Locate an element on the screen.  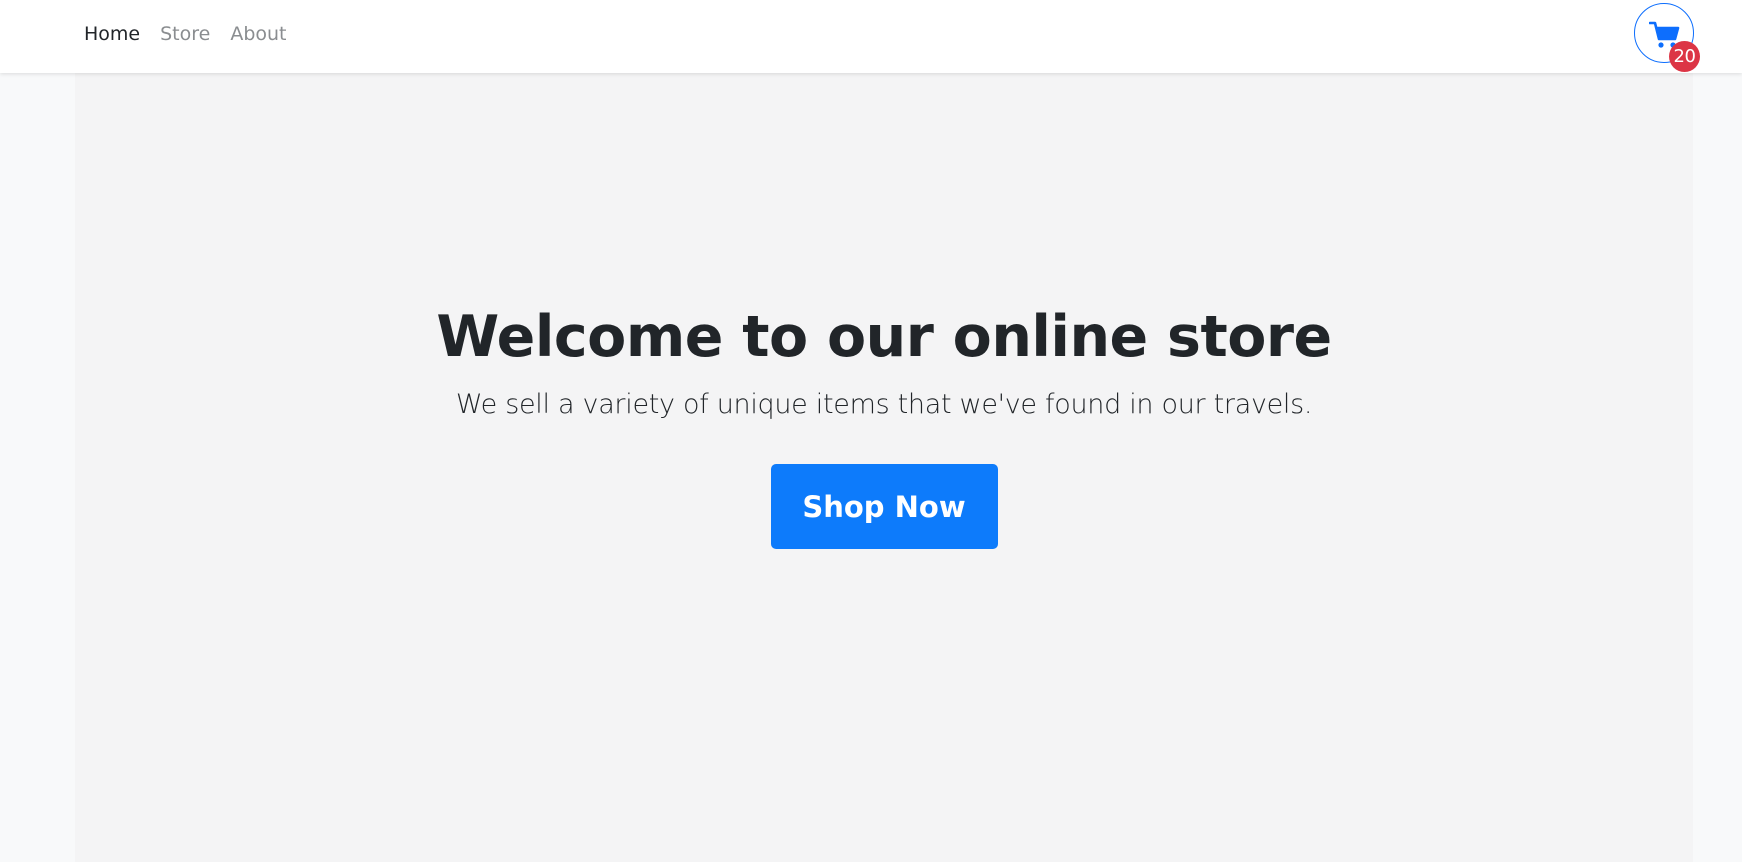
top-navbar: Home Store About 20 is located at coordinates (871, 36).